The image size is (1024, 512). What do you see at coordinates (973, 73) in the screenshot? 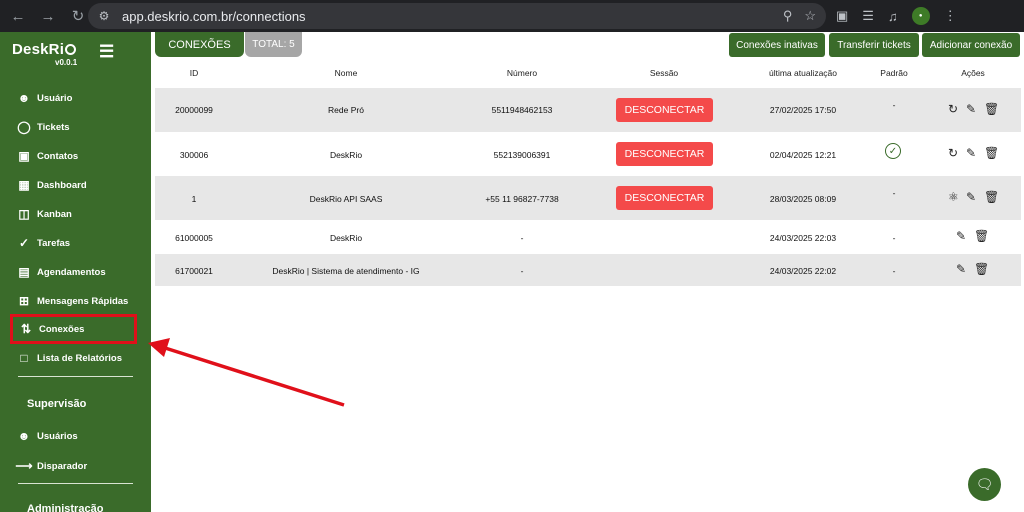
I see `column-header-acoes: Ações` at bounding box center [973, 73].